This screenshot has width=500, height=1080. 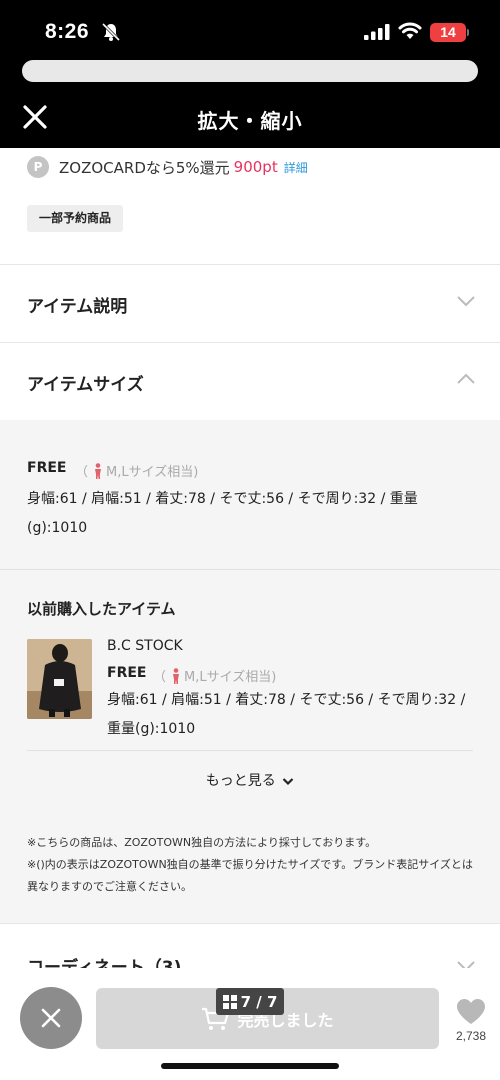 I want to click on favorites-count: 2,738, so click(x=471, y=1036).